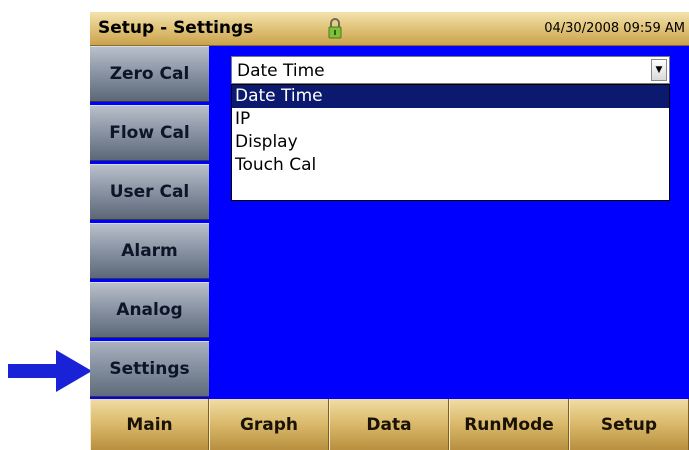 This screenshot has width=689, height=450. I want to click on sidebar-item-zero-cal: Zero Cal, so click(149, 74).